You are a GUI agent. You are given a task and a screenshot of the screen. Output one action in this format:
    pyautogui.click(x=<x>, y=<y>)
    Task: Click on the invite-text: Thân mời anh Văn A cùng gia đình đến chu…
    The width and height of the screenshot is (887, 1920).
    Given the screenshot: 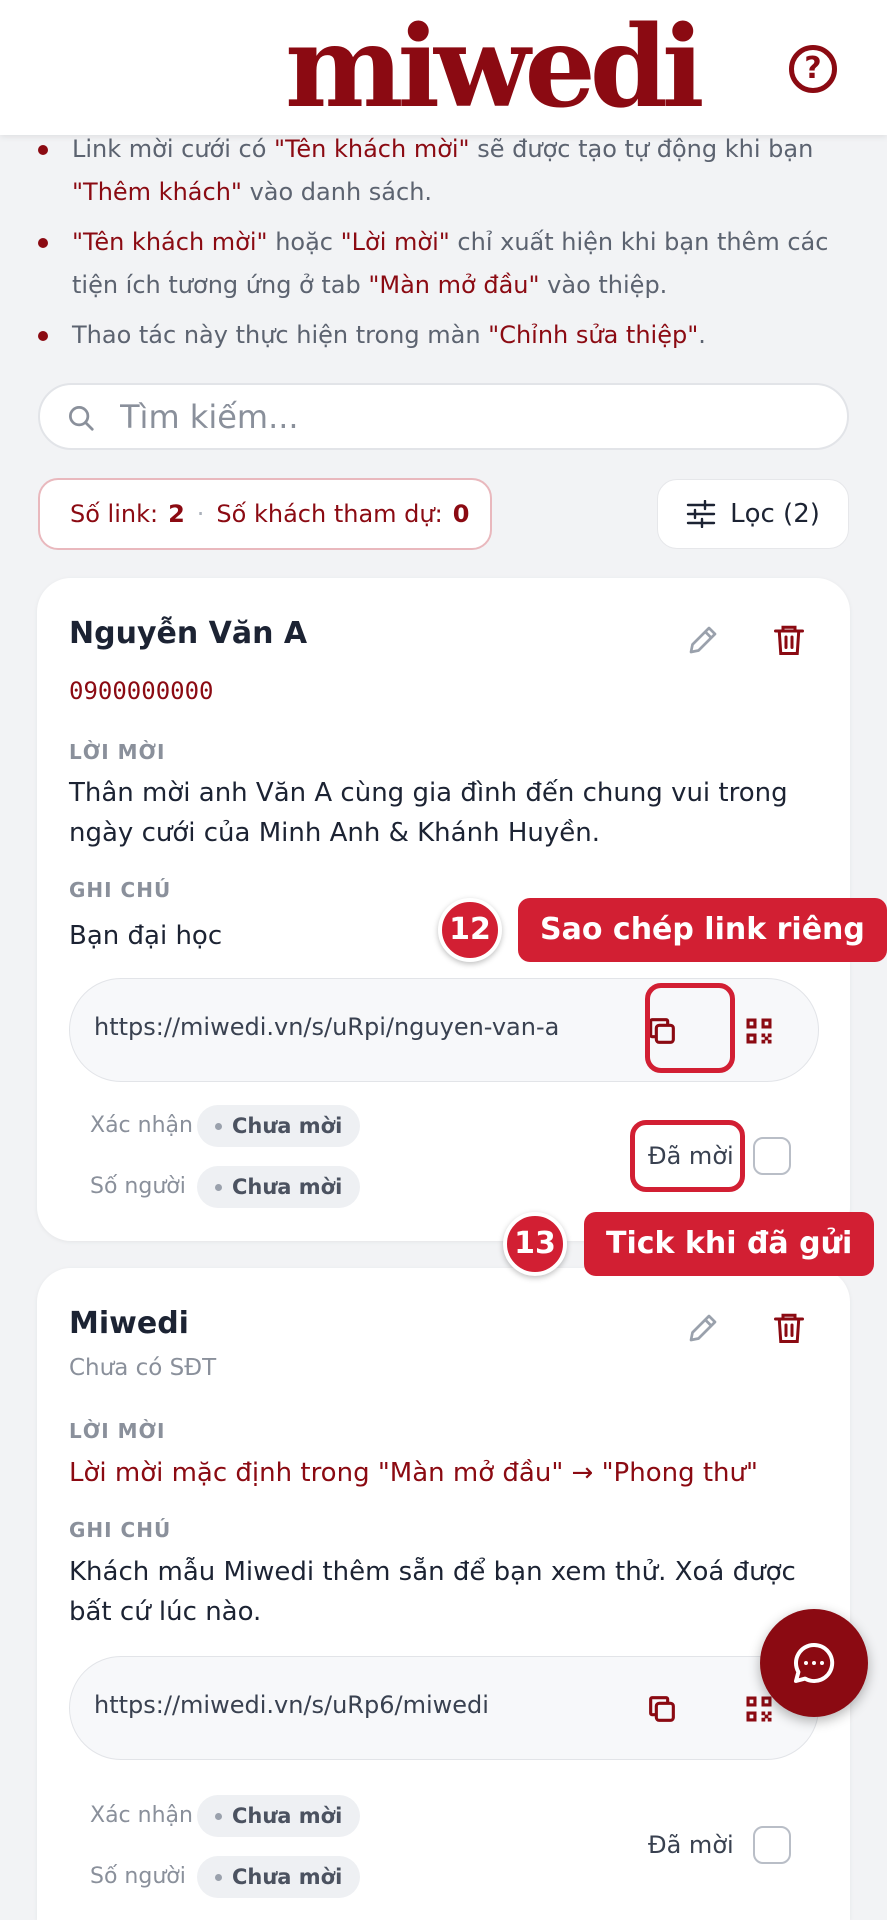 What is the action you would take?
    pyautogui.click(x=428, y=813)
    